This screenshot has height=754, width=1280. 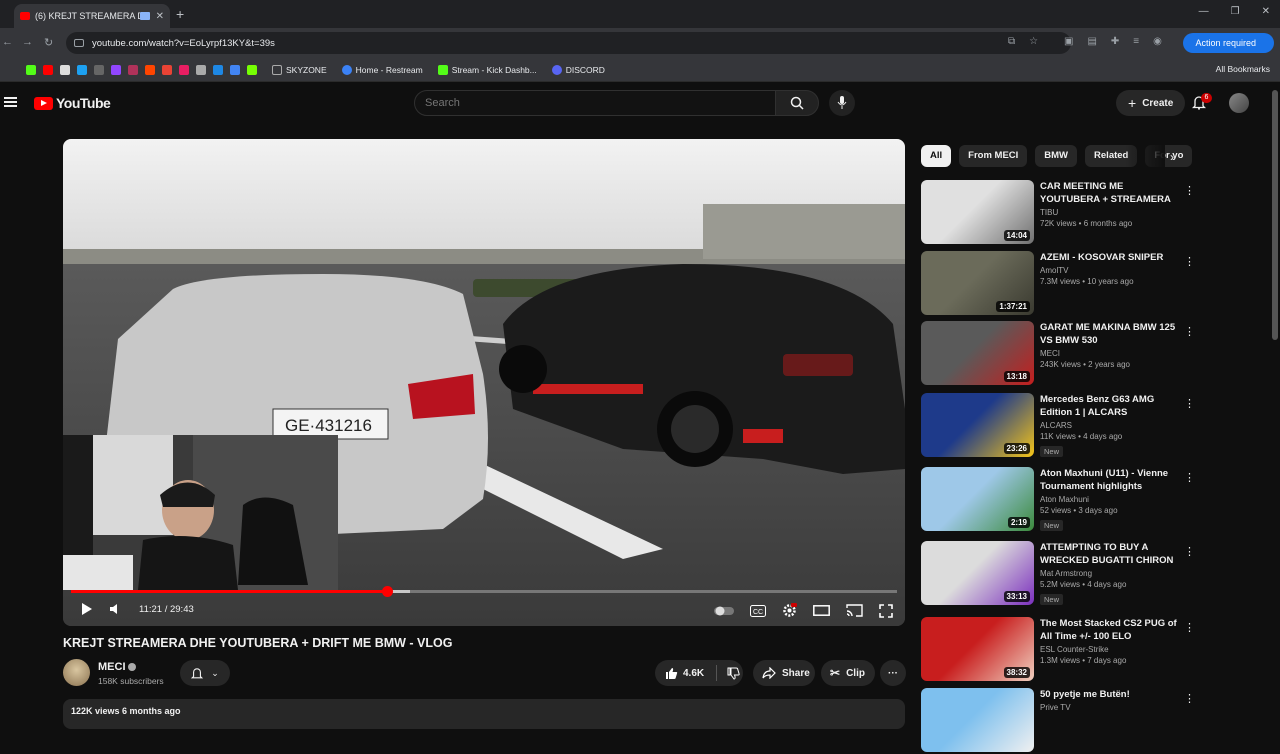 I want to click on cast-icon: ⧉, so click(x=1011, y=41).